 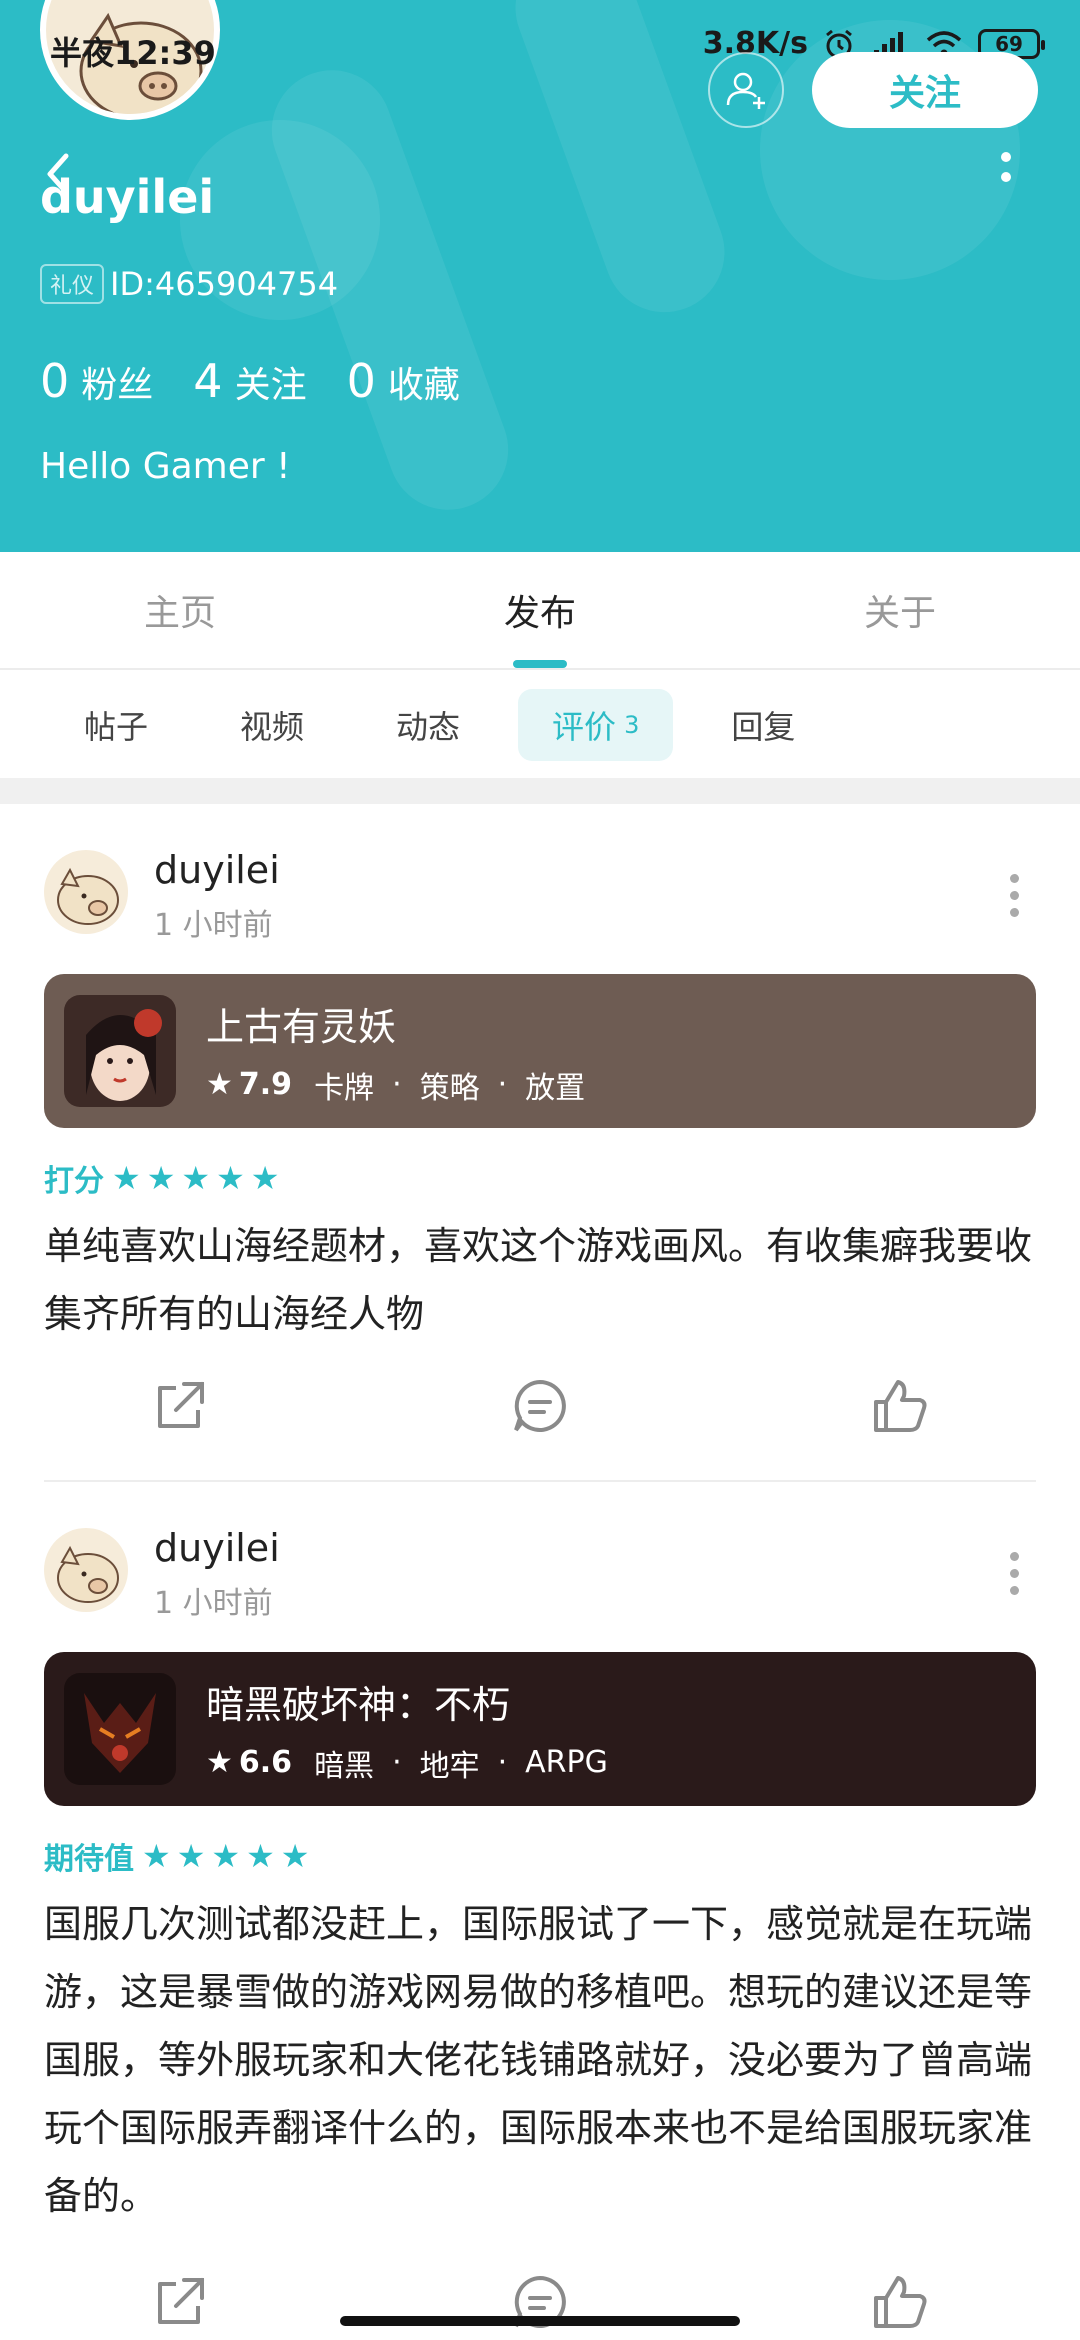 I want to click on game-tag: 暗黑, so click(x=344, y=1766).